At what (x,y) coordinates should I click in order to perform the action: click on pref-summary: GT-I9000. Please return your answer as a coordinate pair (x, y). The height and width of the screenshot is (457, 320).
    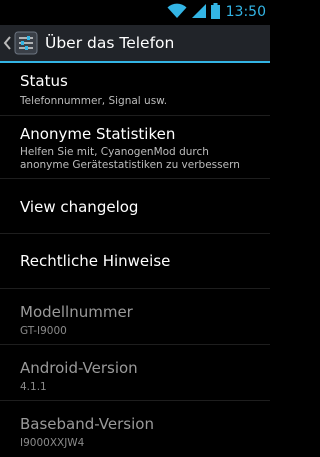
    Looking at the image, I should click on (43, 331).